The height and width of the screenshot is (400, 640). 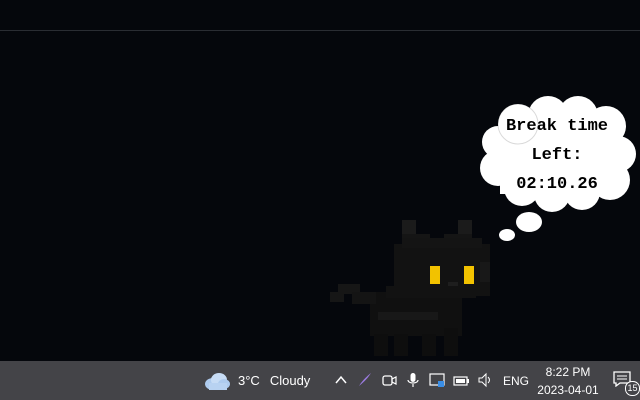 What do you see at coordinates (320, 380) in the screenshot?
I see `taskbar: 3°C Cloudy ENG 8:22 PM 2023-04-01 15` at bounding box center [320, 380].